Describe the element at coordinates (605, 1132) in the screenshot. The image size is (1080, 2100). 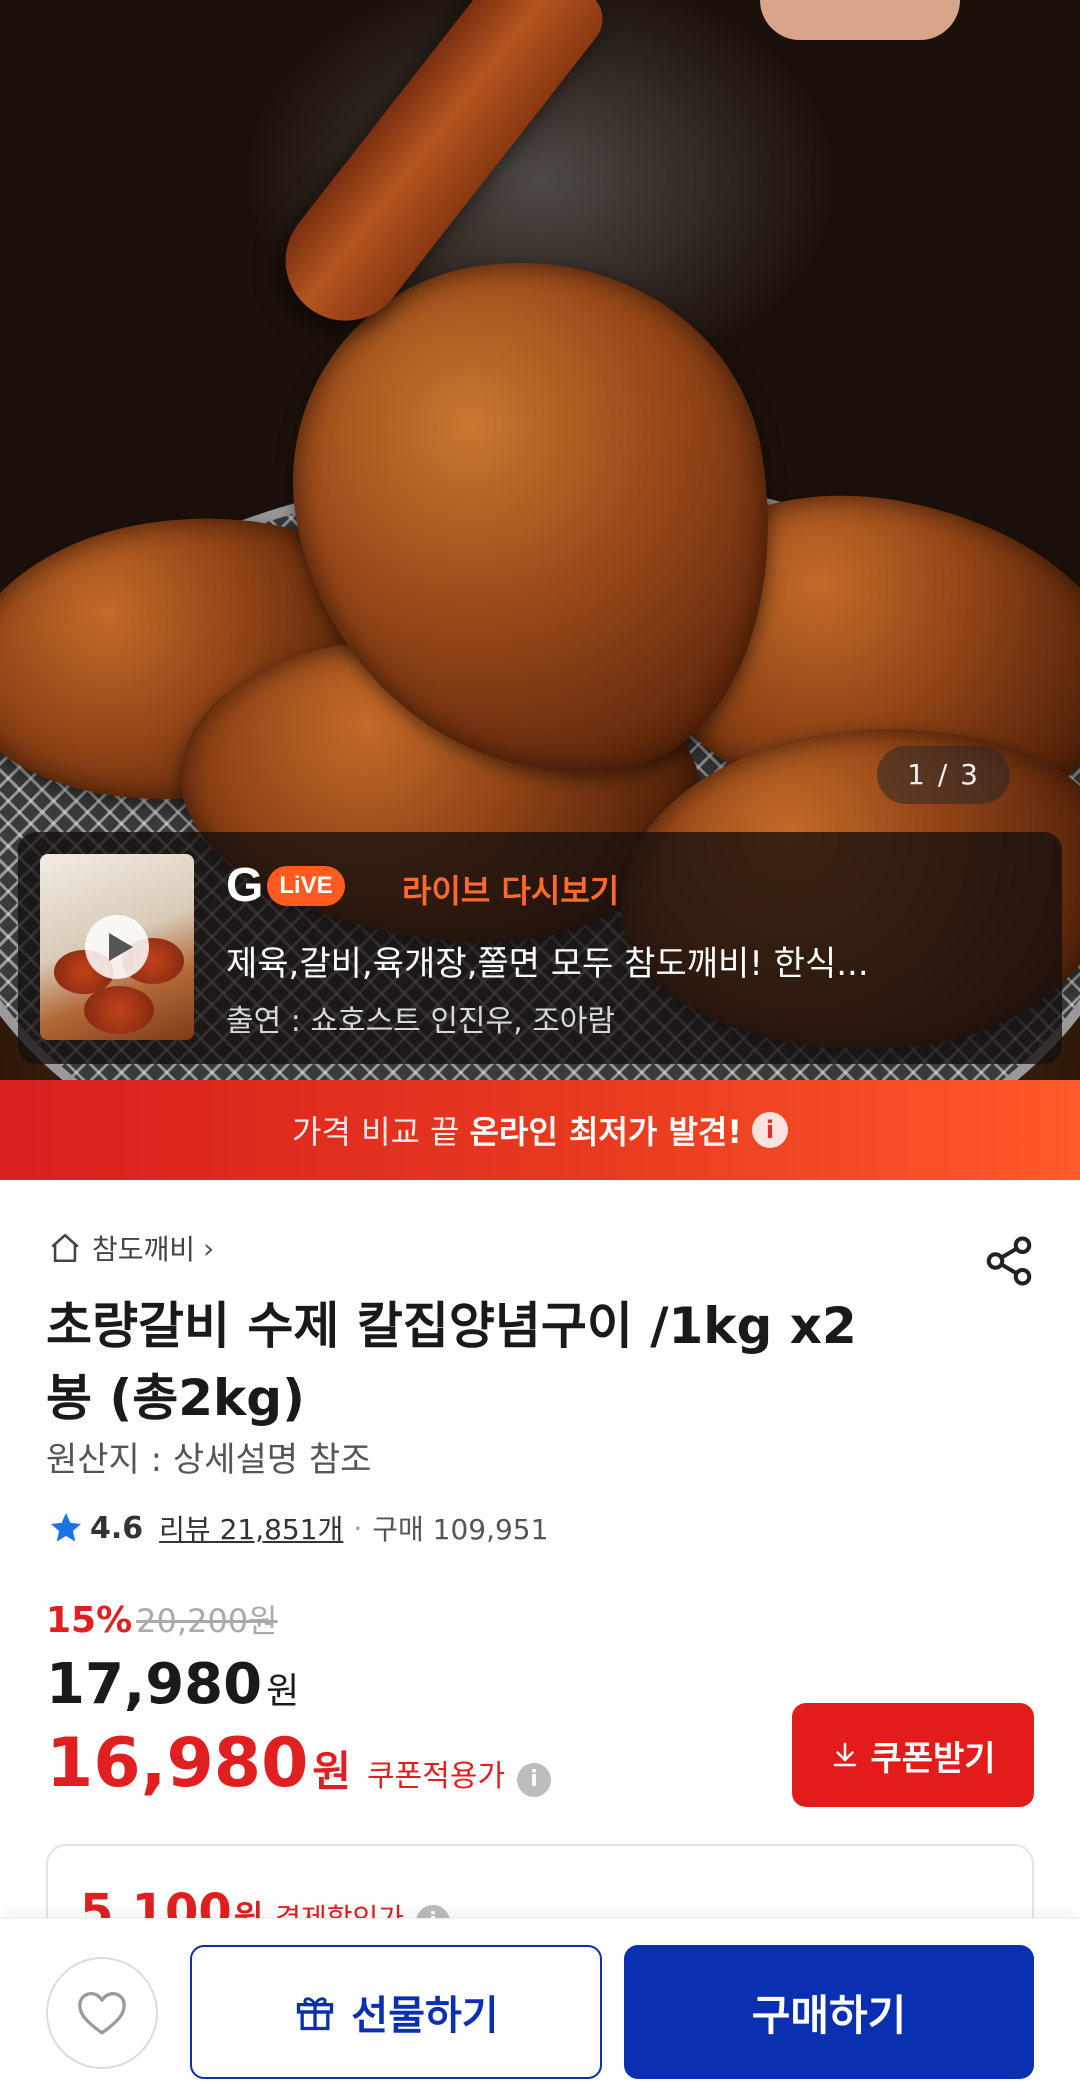
I see `promo-text-strong: 온라인 최저가 발견!` at that location.